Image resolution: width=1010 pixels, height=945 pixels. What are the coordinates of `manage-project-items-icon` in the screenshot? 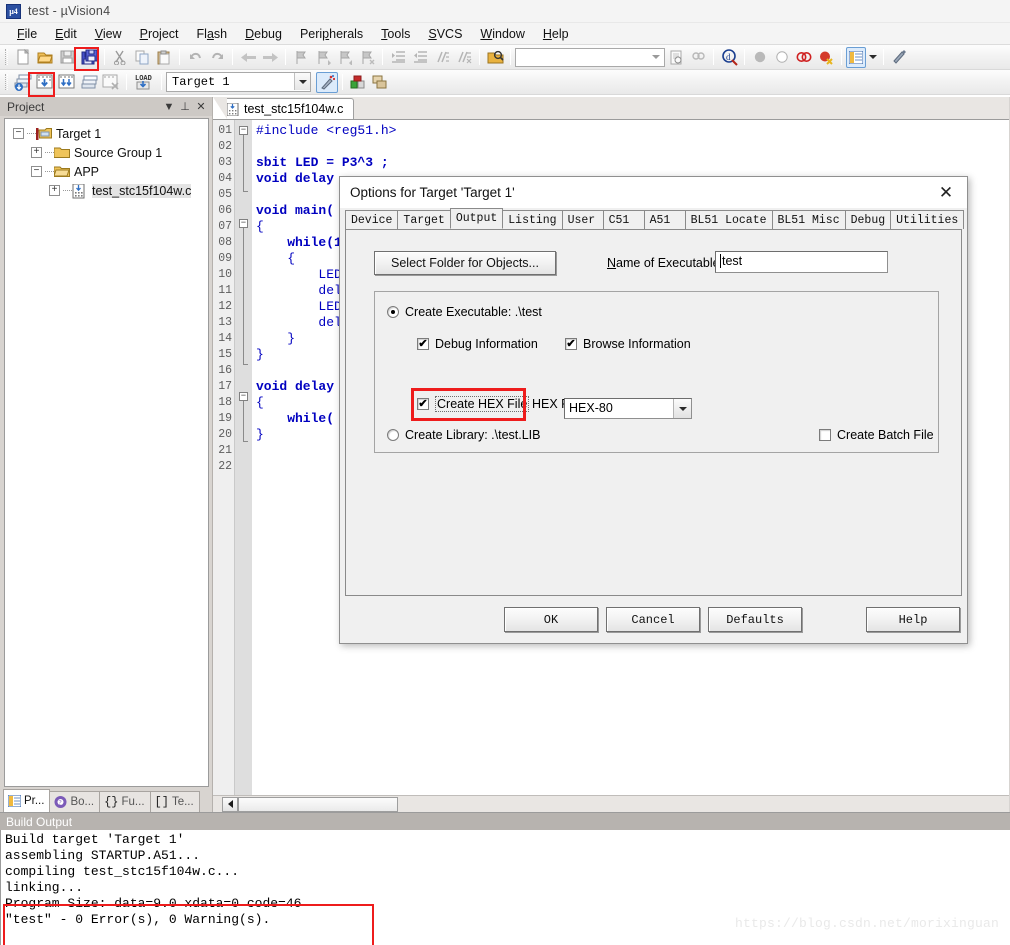 It's located at (380, 82).